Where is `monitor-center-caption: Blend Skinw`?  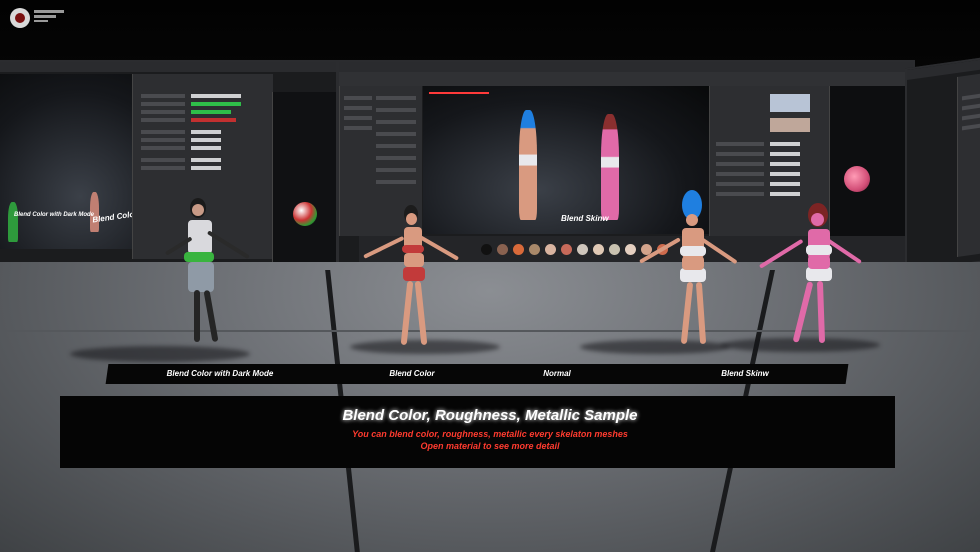
monitor-center-caption: Blend Skinw is located at coordinates (585, 218).